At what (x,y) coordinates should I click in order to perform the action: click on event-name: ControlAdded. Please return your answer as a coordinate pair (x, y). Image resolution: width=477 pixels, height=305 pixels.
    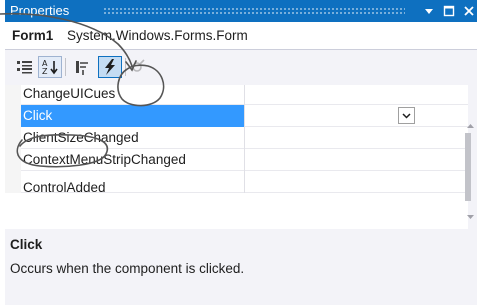
    Looking at the image, I should click on (64, 187).